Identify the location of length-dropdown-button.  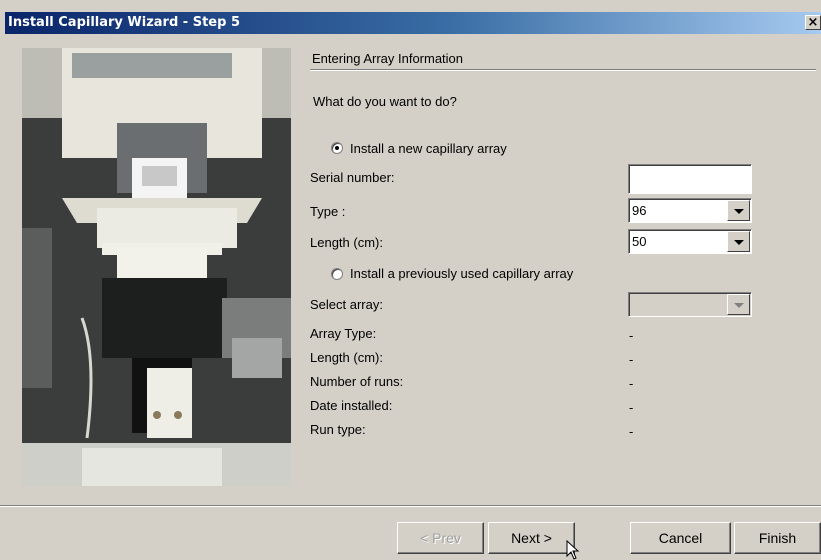
(738, 241).